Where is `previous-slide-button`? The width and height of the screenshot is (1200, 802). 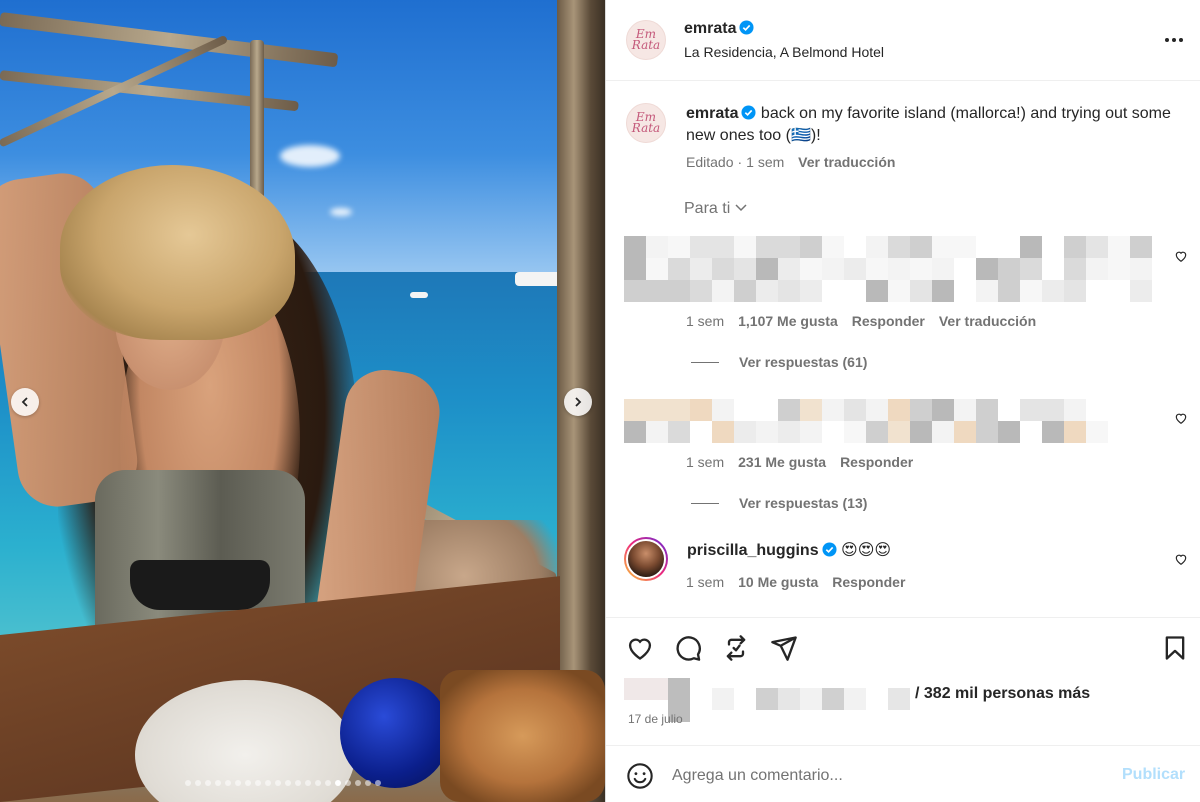 previous-slide-button is located at coordinates (25, 402).